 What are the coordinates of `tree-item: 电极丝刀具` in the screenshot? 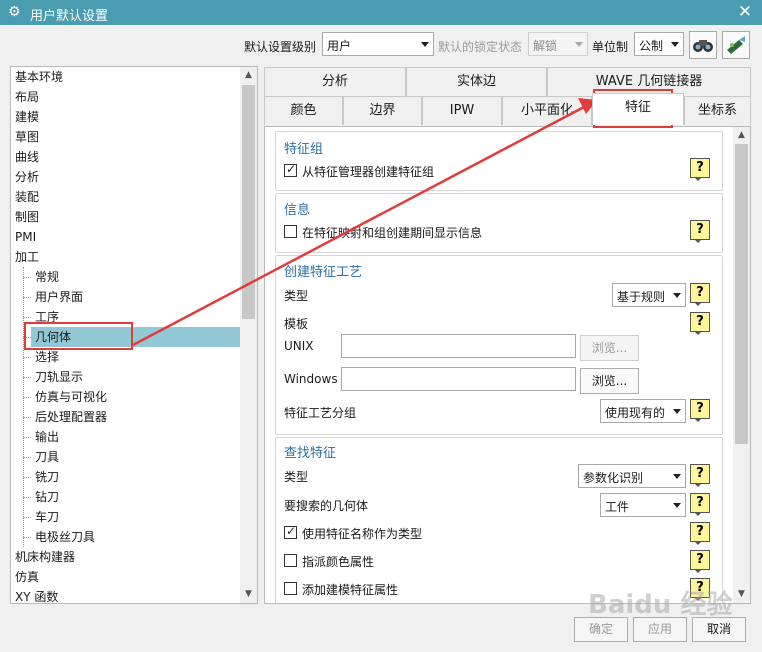 It's located at (59, 537).